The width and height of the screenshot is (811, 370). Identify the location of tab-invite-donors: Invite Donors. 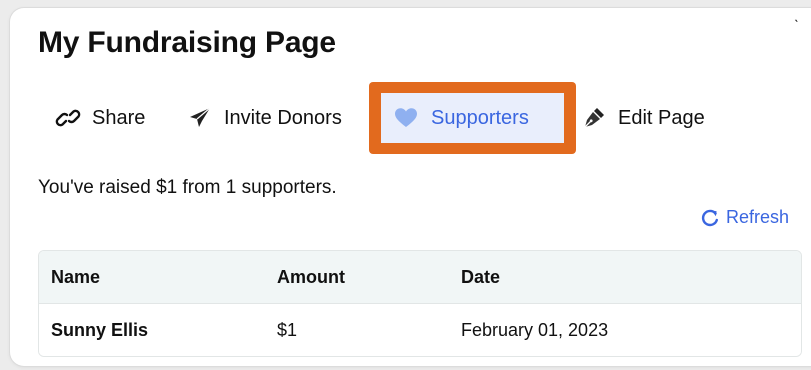
(264, 118).